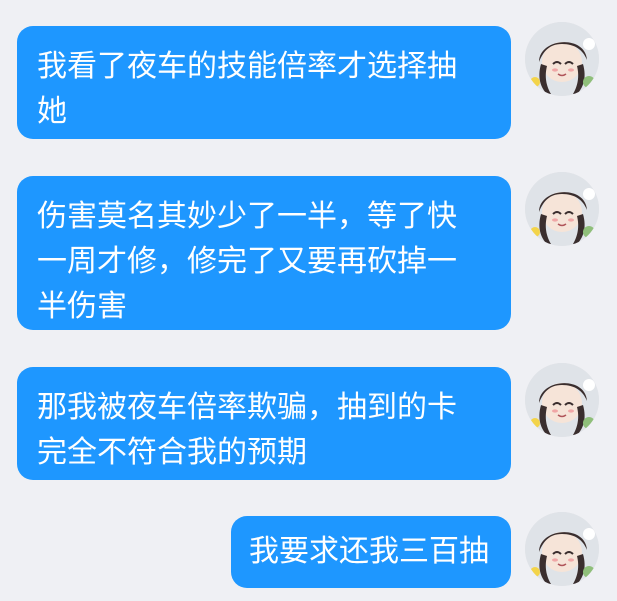 This screenshot has height=601, width=617. What do you see at coordinates (247, 89) in the screenshot?
I see `message-text: 我看了夜车的技能倍率才选择抽她` at bounding box center [247, 89].